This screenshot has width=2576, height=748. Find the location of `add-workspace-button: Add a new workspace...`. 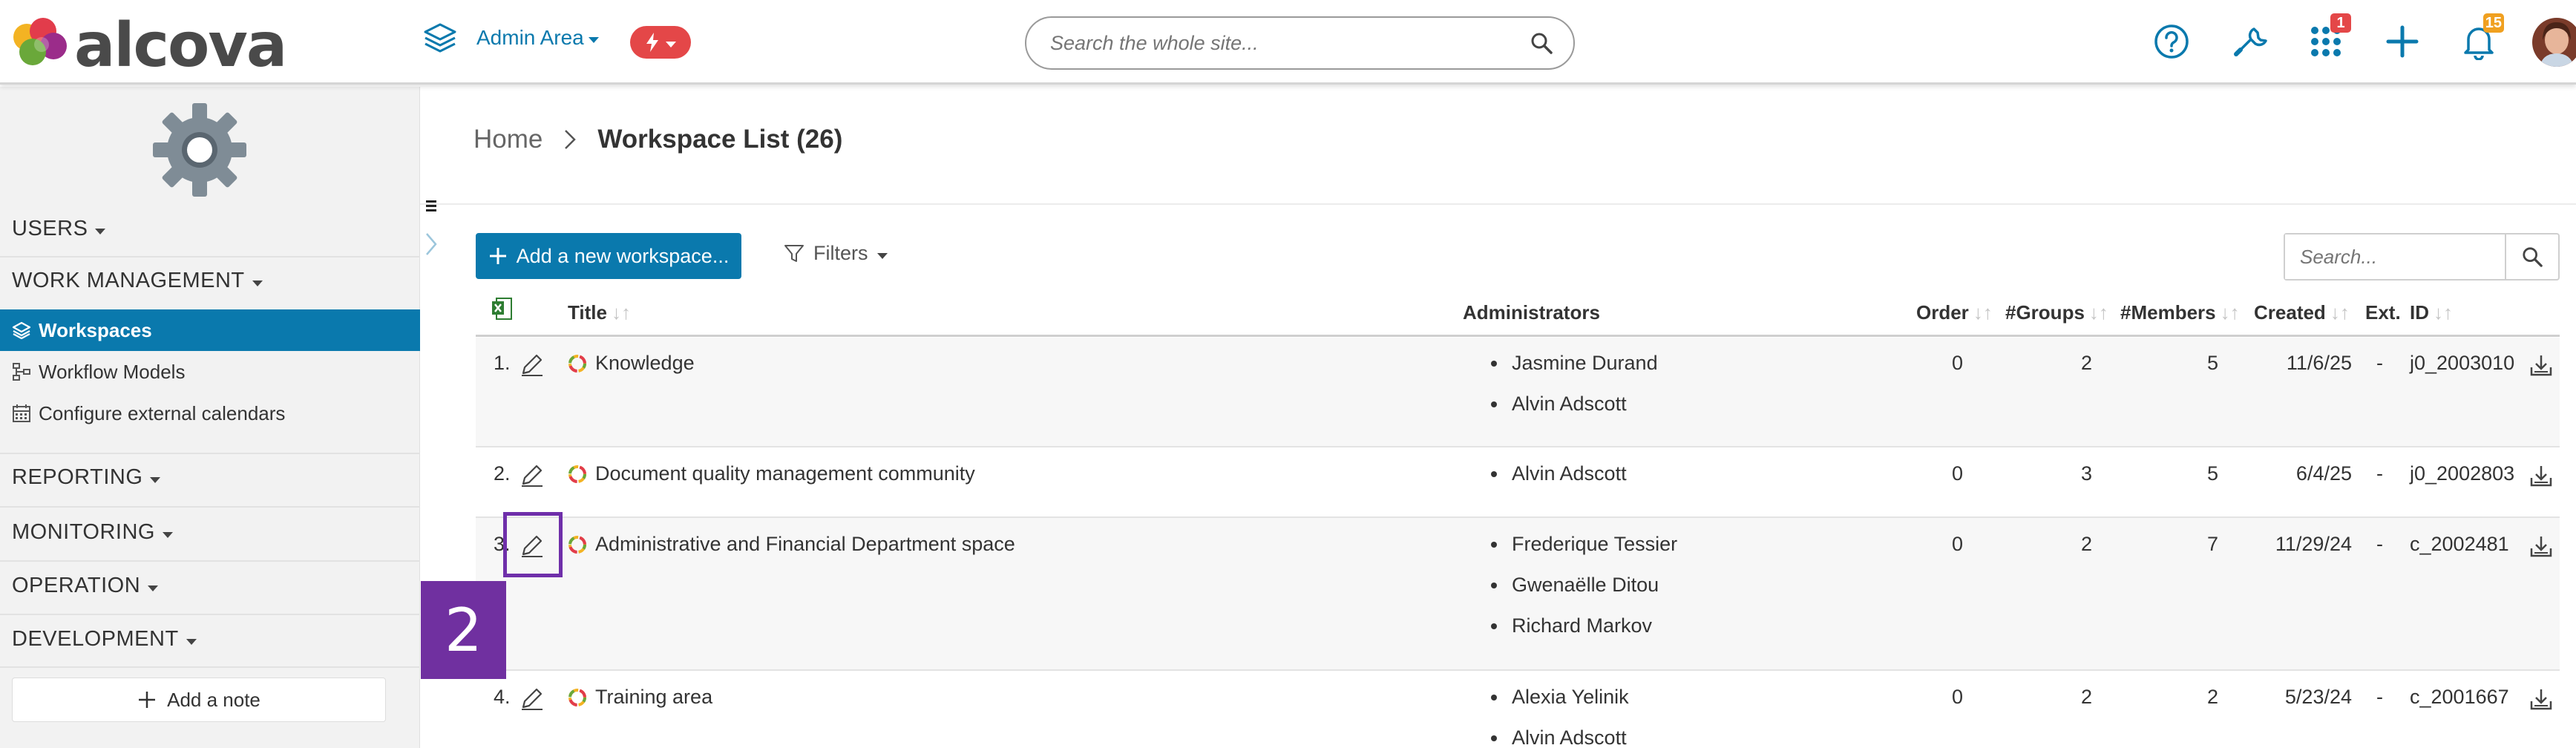

add-workspace-button: Add a new workspace... is located at coordinates (609, 256).